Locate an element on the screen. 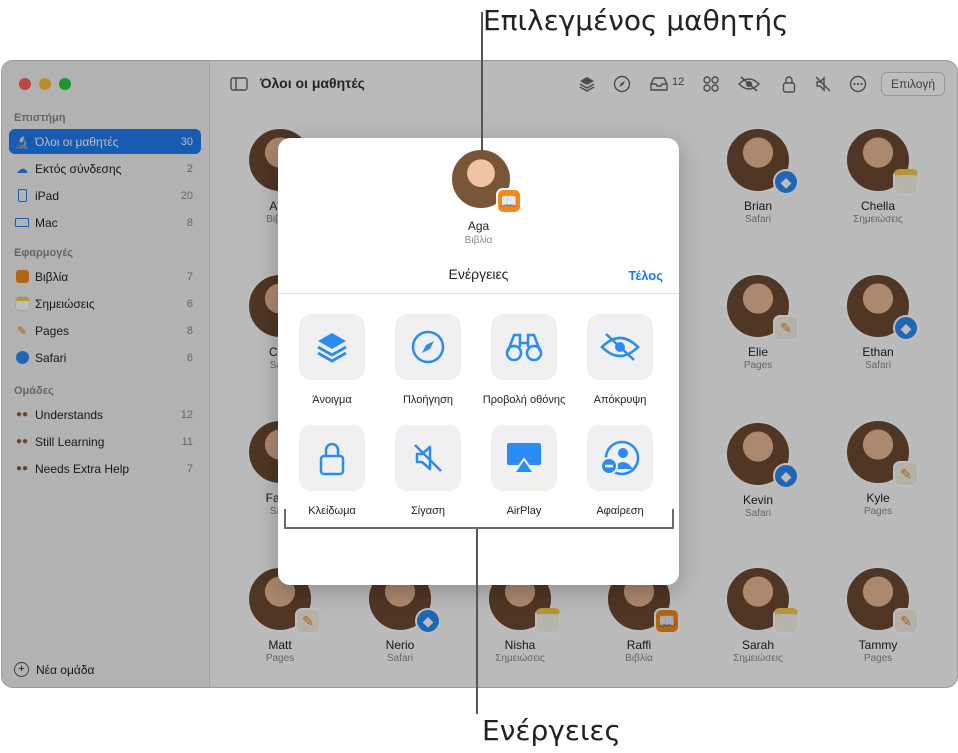 The width and height of the screenshot is (958, 753). action-hide: Απόκρυψη is located at coordinates (620, 360).